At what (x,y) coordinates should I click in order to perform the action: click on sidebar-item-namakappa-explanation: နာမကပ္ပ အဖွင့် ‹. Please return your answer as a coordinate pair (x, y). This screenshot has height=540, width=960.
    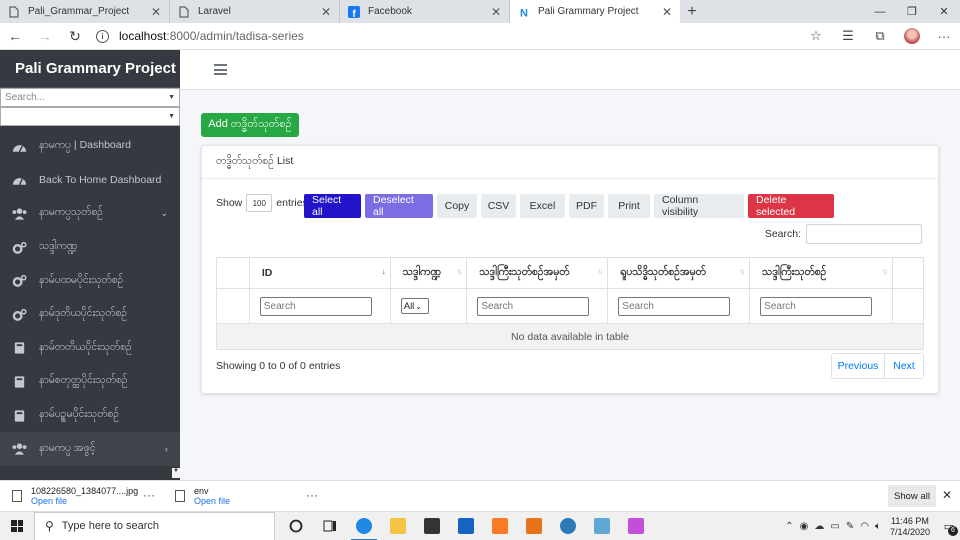
    Looking at the image, I should click on (90, 449).